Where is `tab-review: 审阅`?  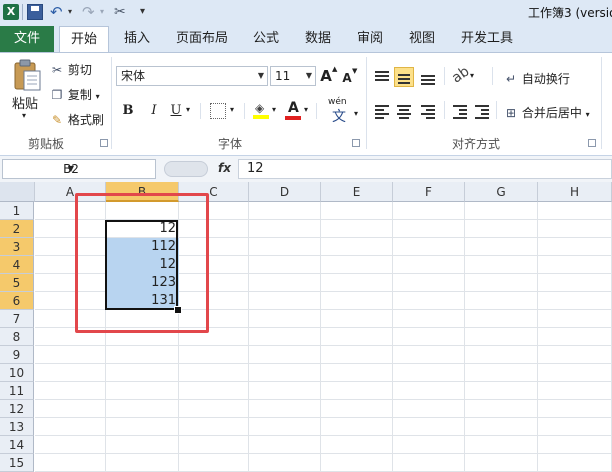 tab-review: 审阅 is located at coordinates (370, 39).